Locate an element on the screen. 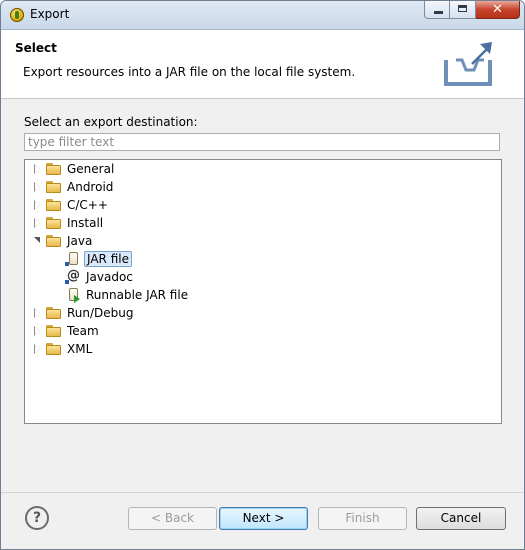 Image resolution: width=525 pixels, height=550 pixels. cancel-button: Cancel is located at coordinates (461, 518).